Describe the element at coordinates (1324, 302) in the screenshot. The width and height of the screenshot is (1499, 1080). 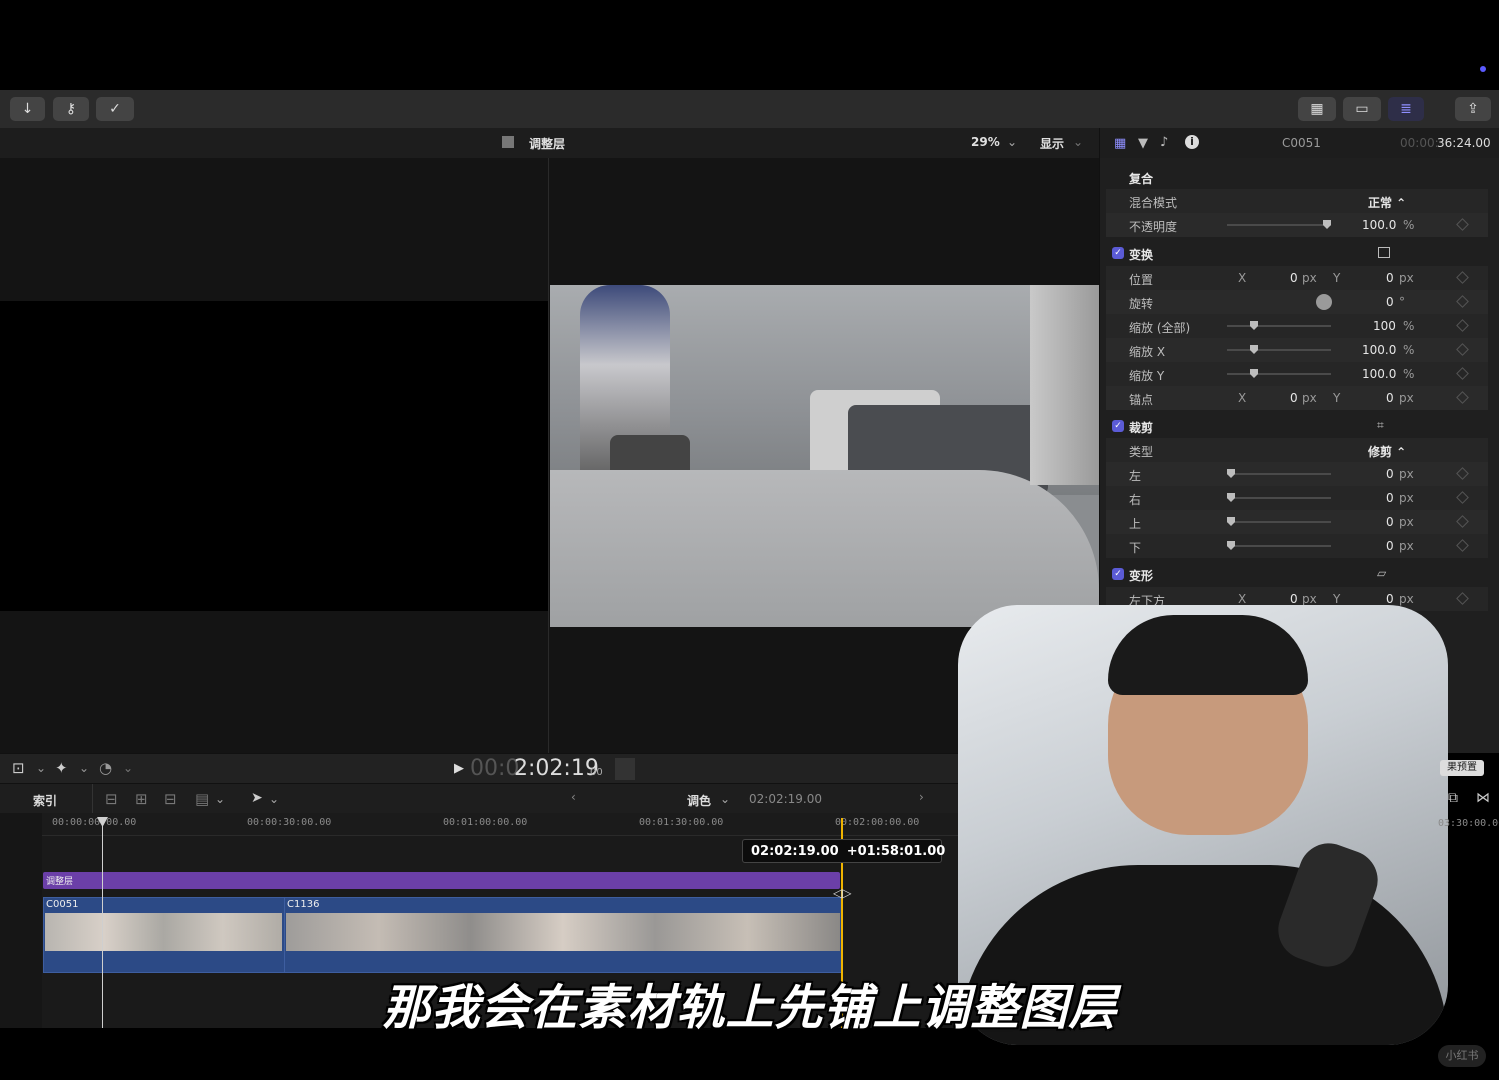
I see `rotation-dial-icon` at that location.